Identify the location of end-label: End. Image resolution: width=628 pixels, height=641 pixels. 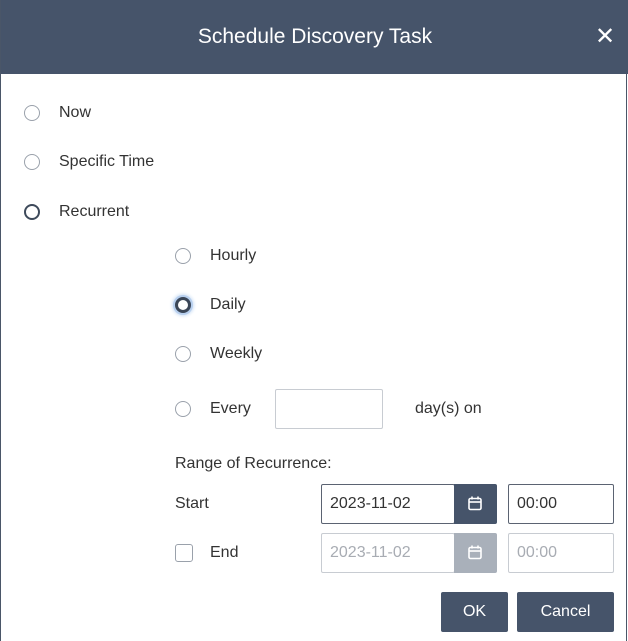
(224, 552).